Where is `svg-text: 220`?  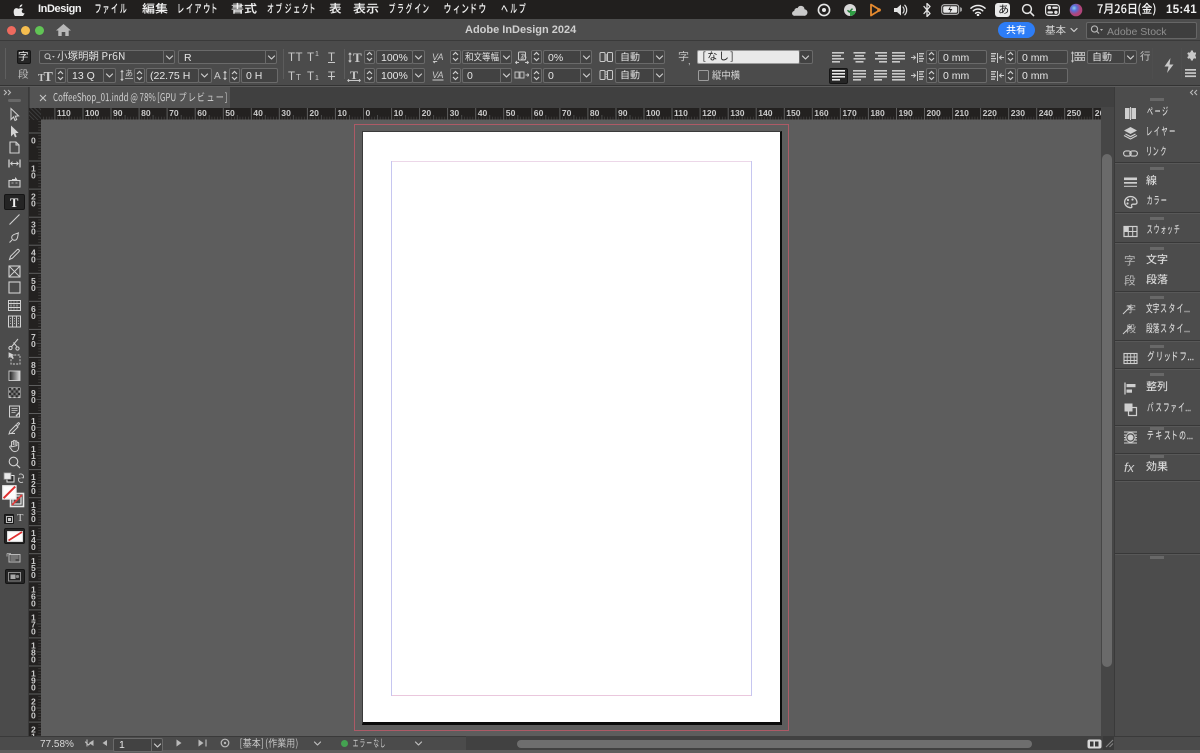
svg-text: 220 is located at coordinates (990, 113).